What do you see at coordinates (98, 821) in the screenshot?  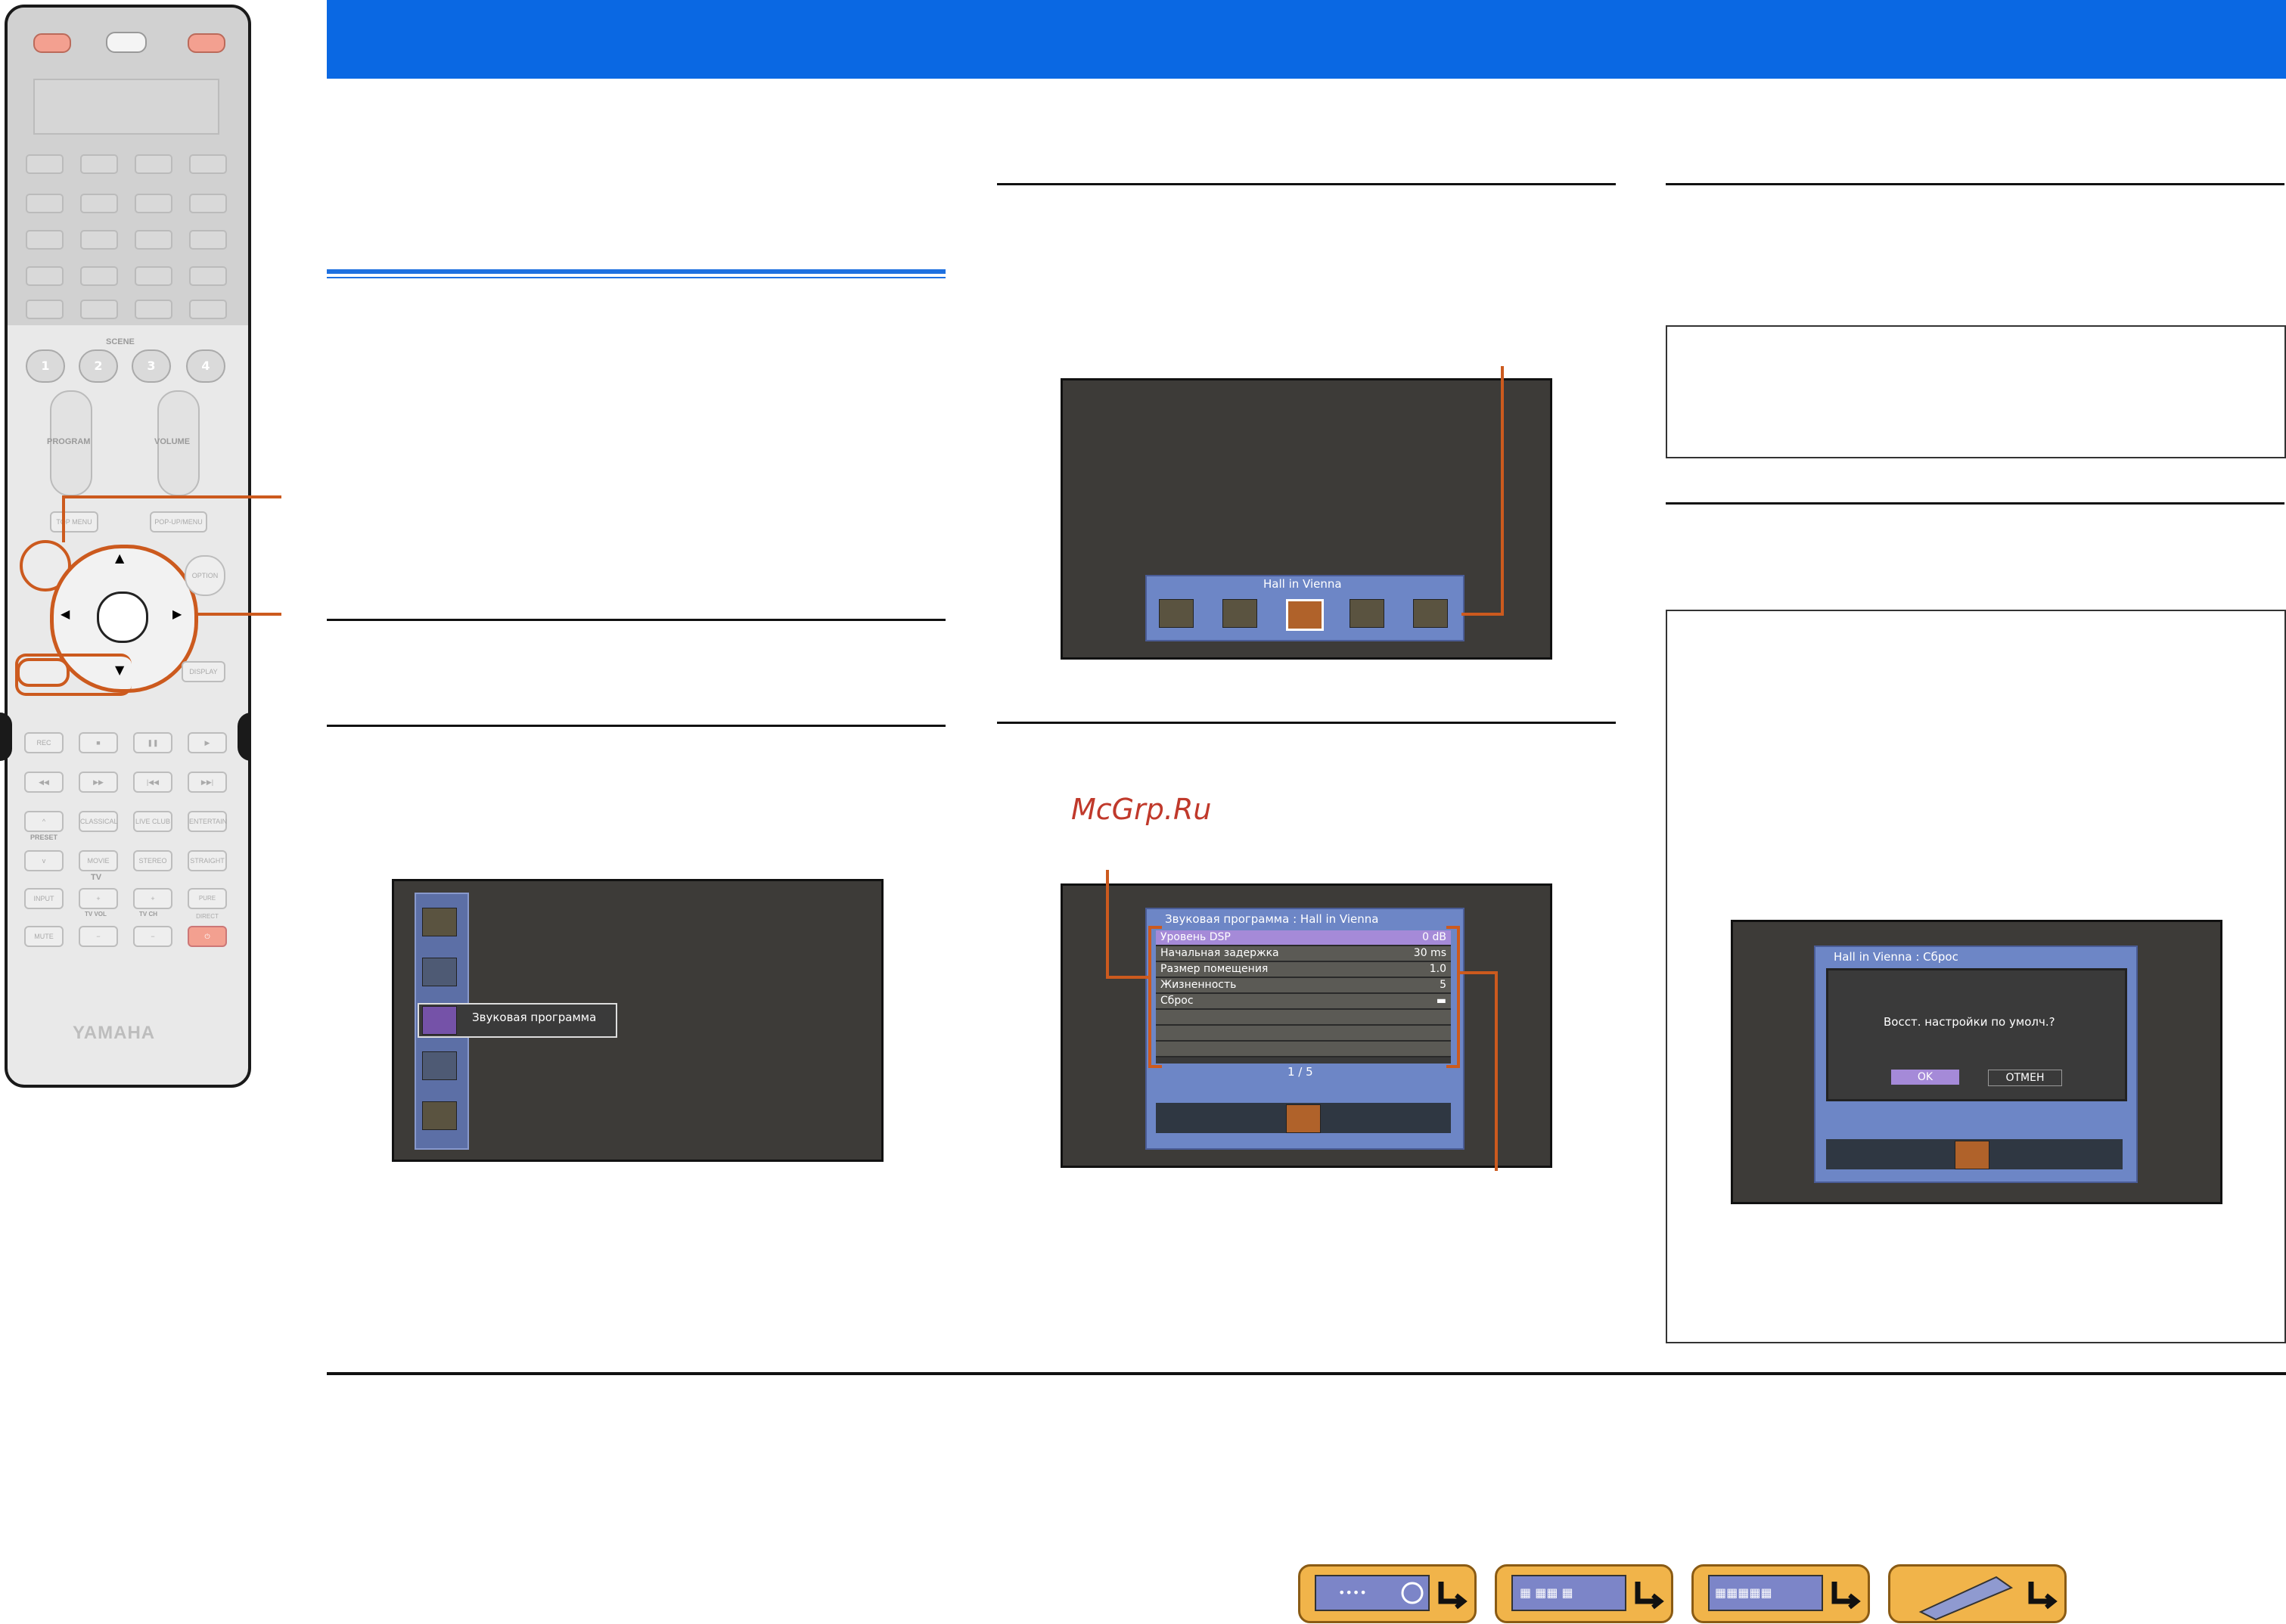 I see `classical-button: CLASSICAL` at bounding box center [98, 821].